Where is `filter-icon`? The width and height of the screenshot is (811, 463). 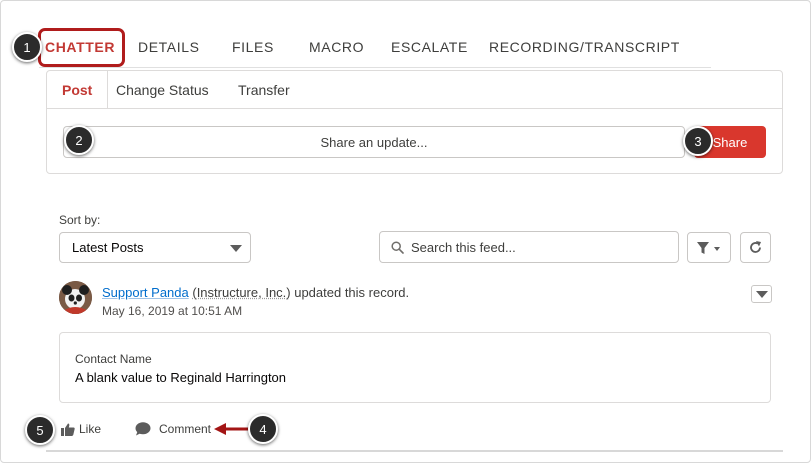 filter-icon is located at coordinates (708, 248).